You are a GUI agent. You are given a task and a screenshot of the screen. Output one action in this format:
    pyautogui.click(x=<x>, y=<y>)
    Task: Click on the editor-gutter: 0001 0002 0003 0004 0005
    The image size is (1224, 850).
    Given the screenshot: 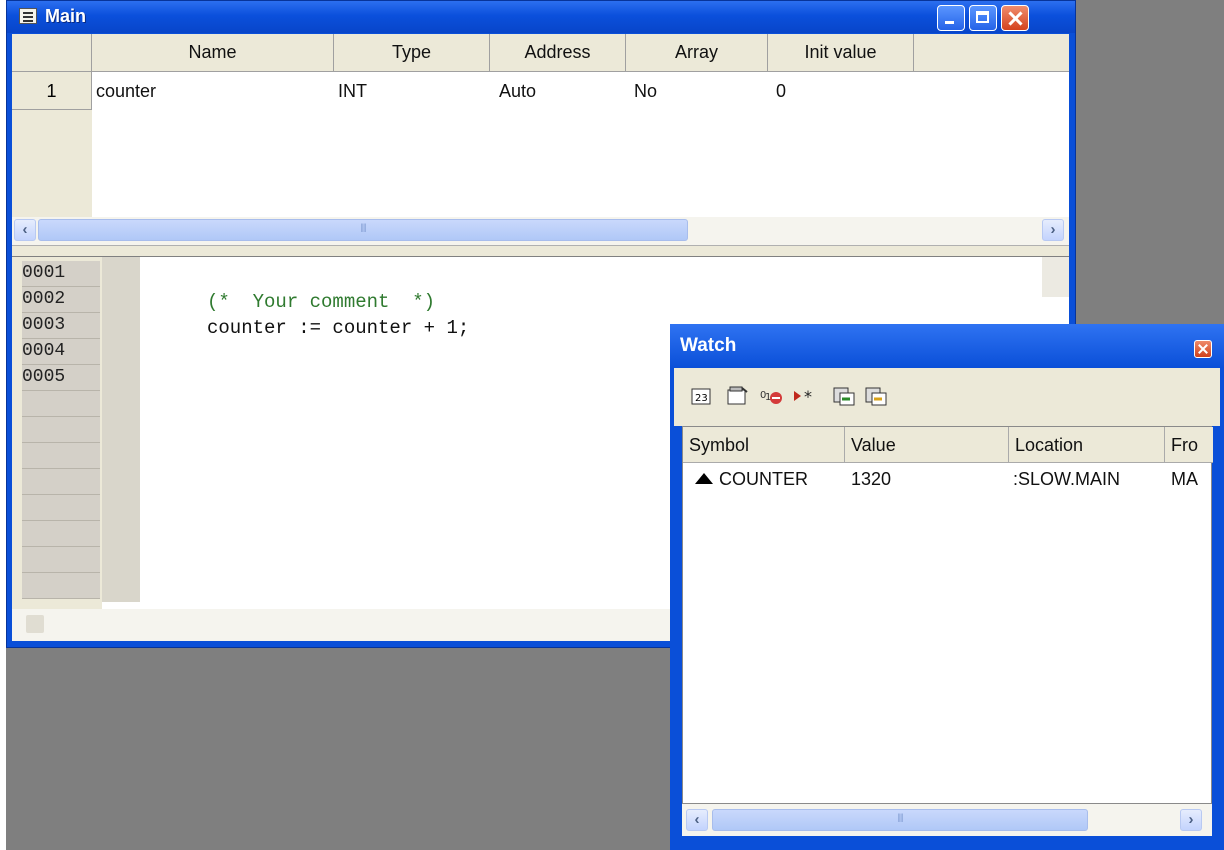 What is the action you would take?
    pyautogui.click(x=57, y=433)
    